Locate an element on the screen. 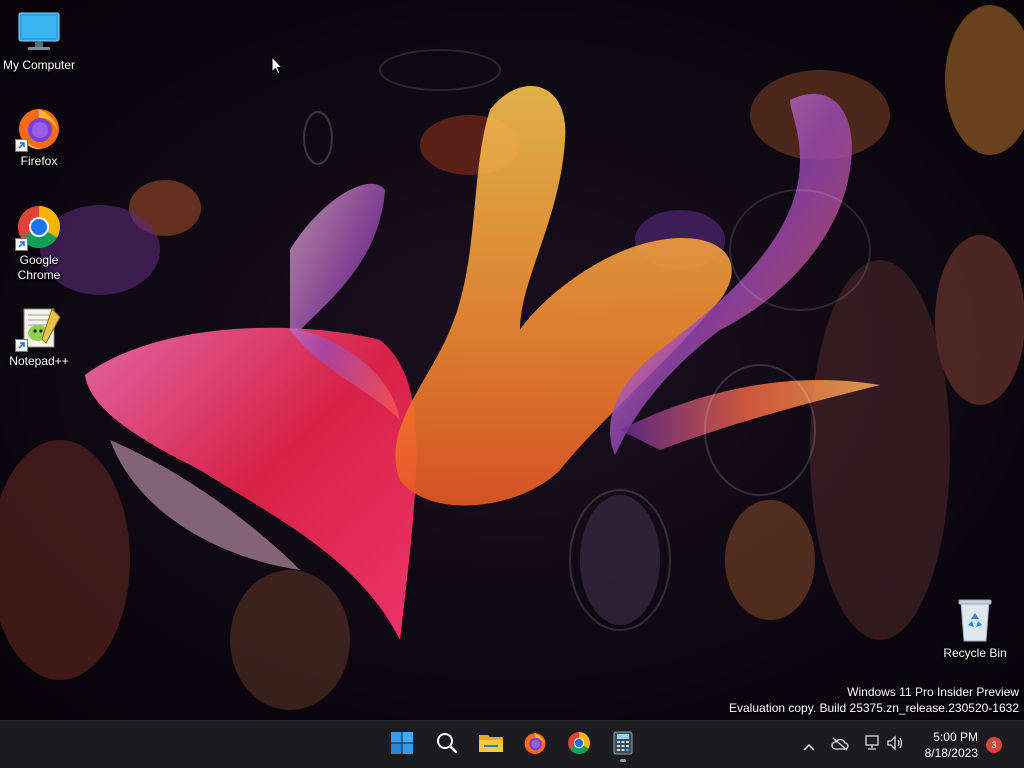 This screenshot has width=1024, height=768. taskbar-firefox-button is located at coordinates (535, 745).